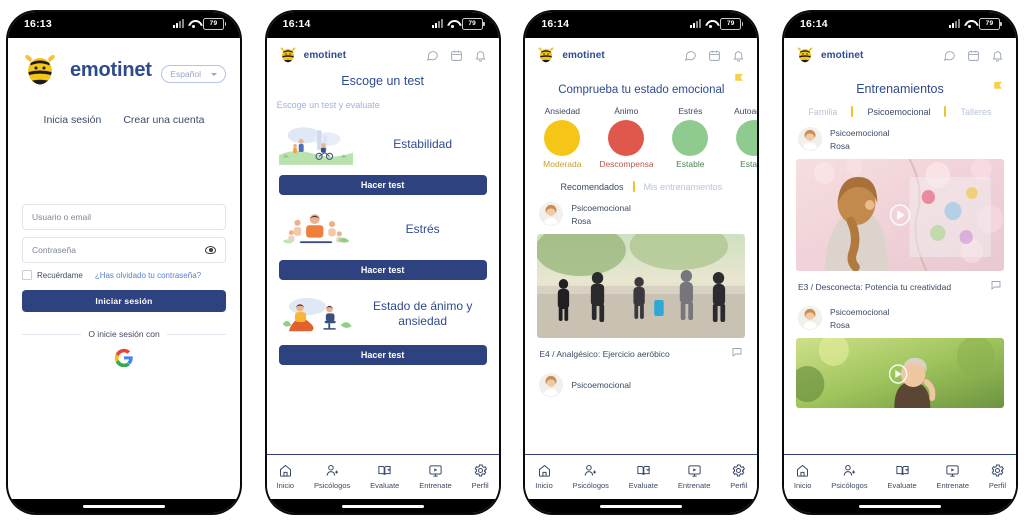 Image resolution: width=1024 pixels, height=525 pixels. Describe the element at coordinates (73, 120) in the screenshot. I see `tab-login: Inicia sesión` at that location.